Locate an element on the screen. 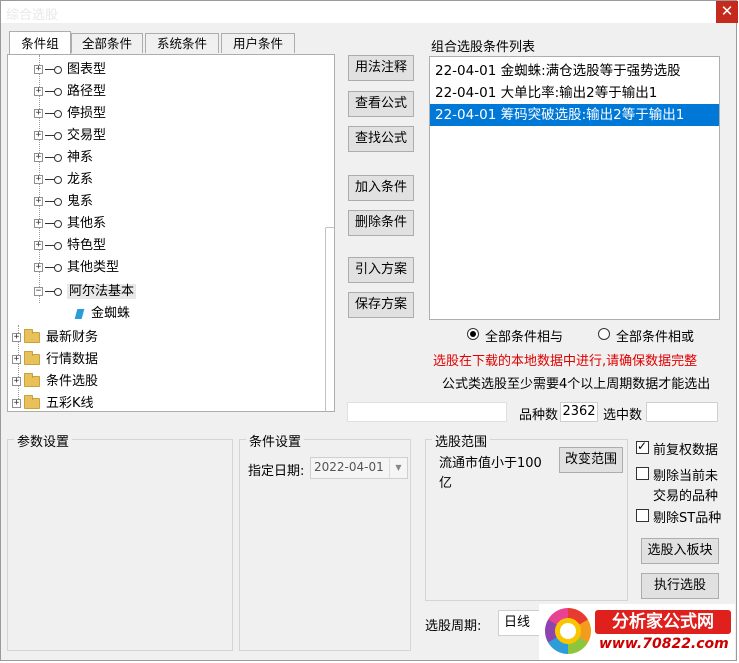 This screenshot has height=663, width=739. tab-system-conditions: 系统条件 is located at coordinates (182, 43).